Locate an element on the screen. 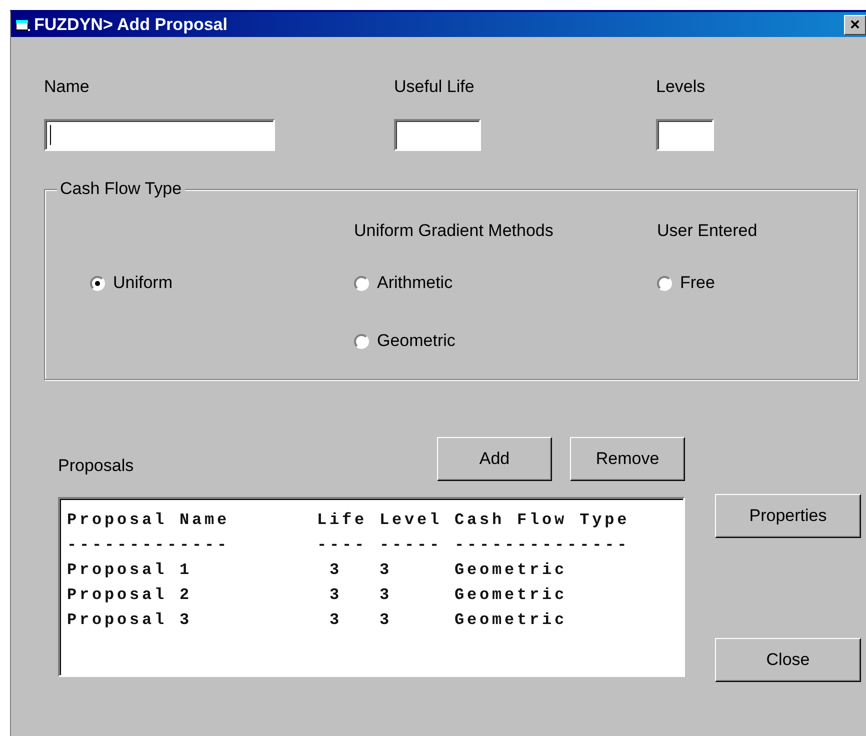  list-line: Proposal 3 3 3 Geometric is located at coordinates (317, 620).